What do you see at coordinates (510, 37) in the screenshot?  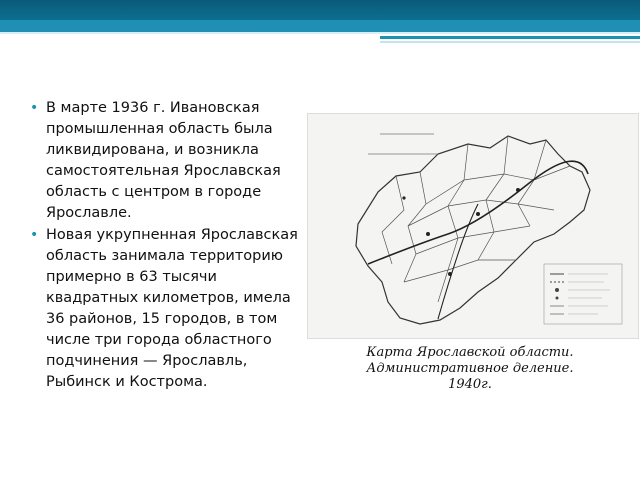 I see `header-accent-line` at bounding box center [510, 37].